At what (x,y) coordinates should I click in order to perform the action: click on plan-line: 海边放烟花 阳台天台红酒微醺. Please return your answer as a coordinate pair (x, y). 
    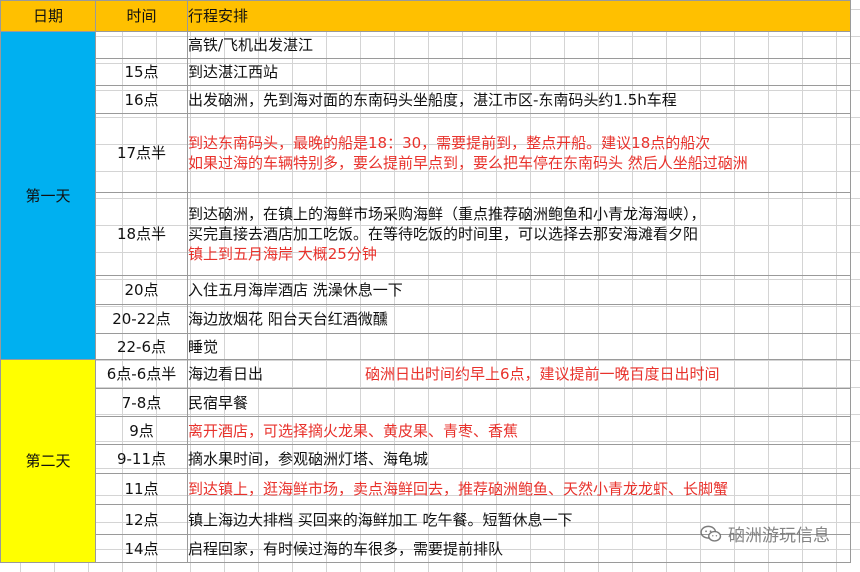
    Looking at the image, I should click on (288, 319).